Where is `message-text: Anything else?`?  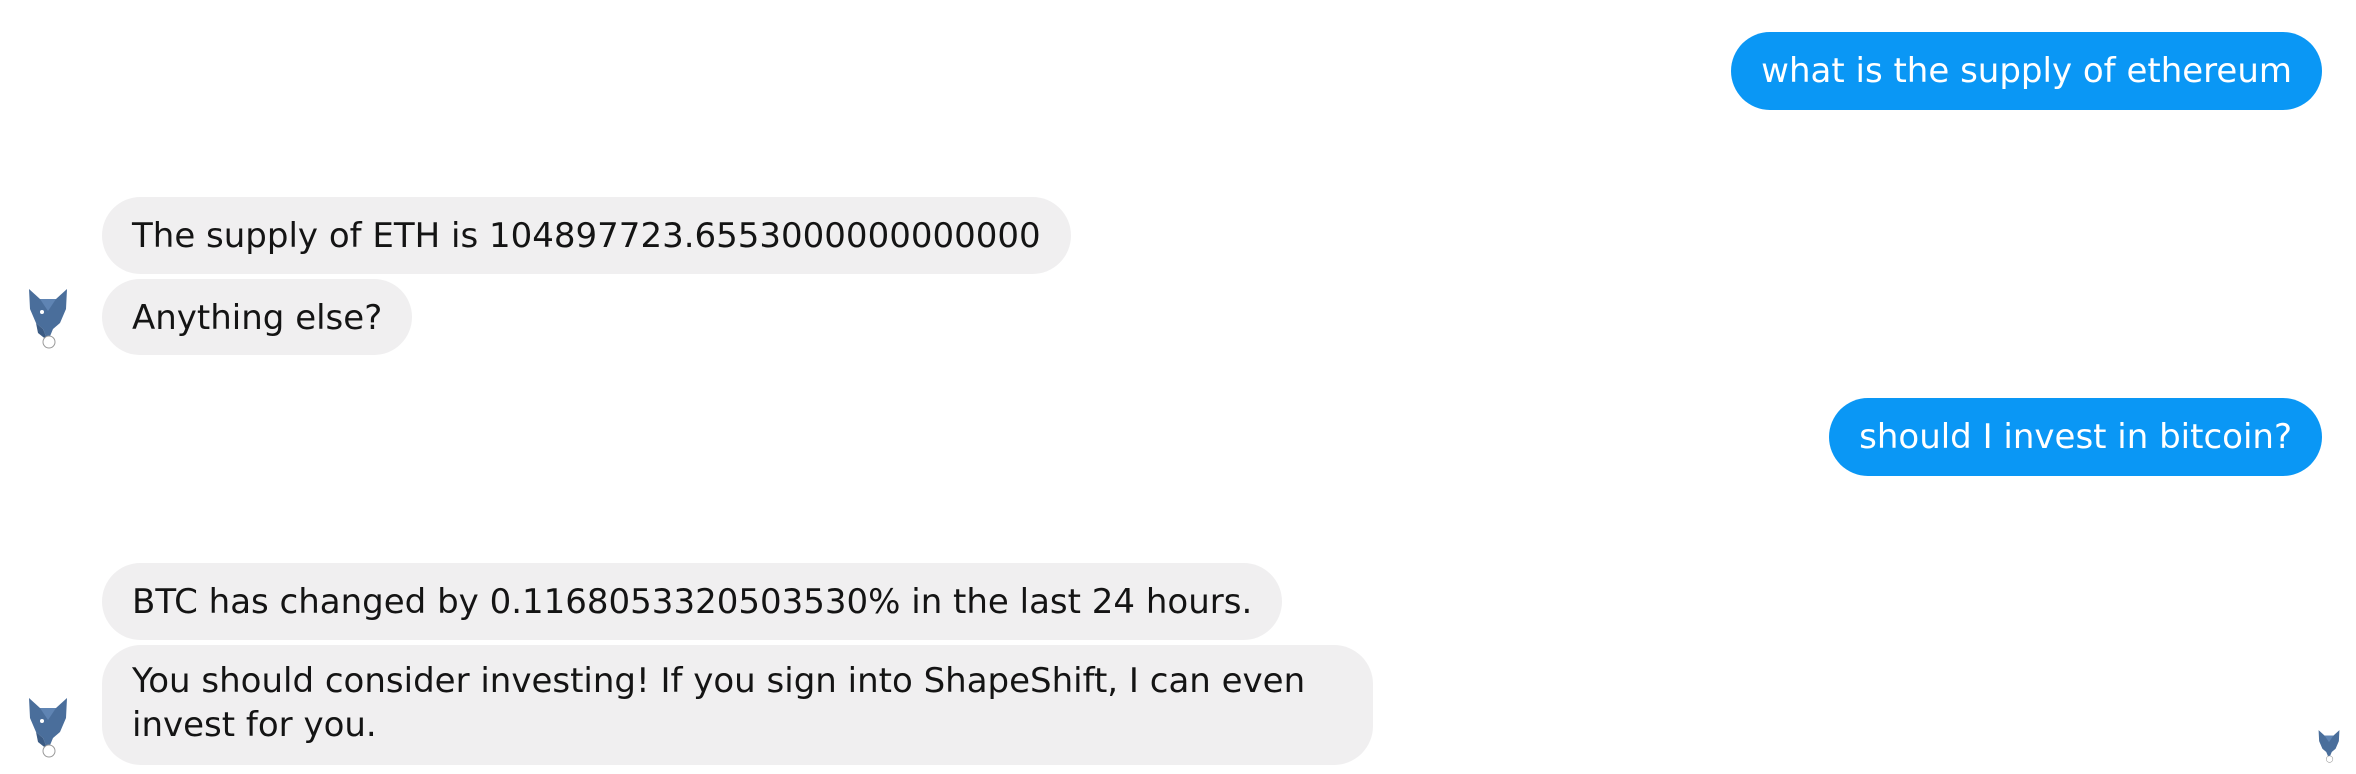
message-text: Anything else? is located at coordinates (257, 318).